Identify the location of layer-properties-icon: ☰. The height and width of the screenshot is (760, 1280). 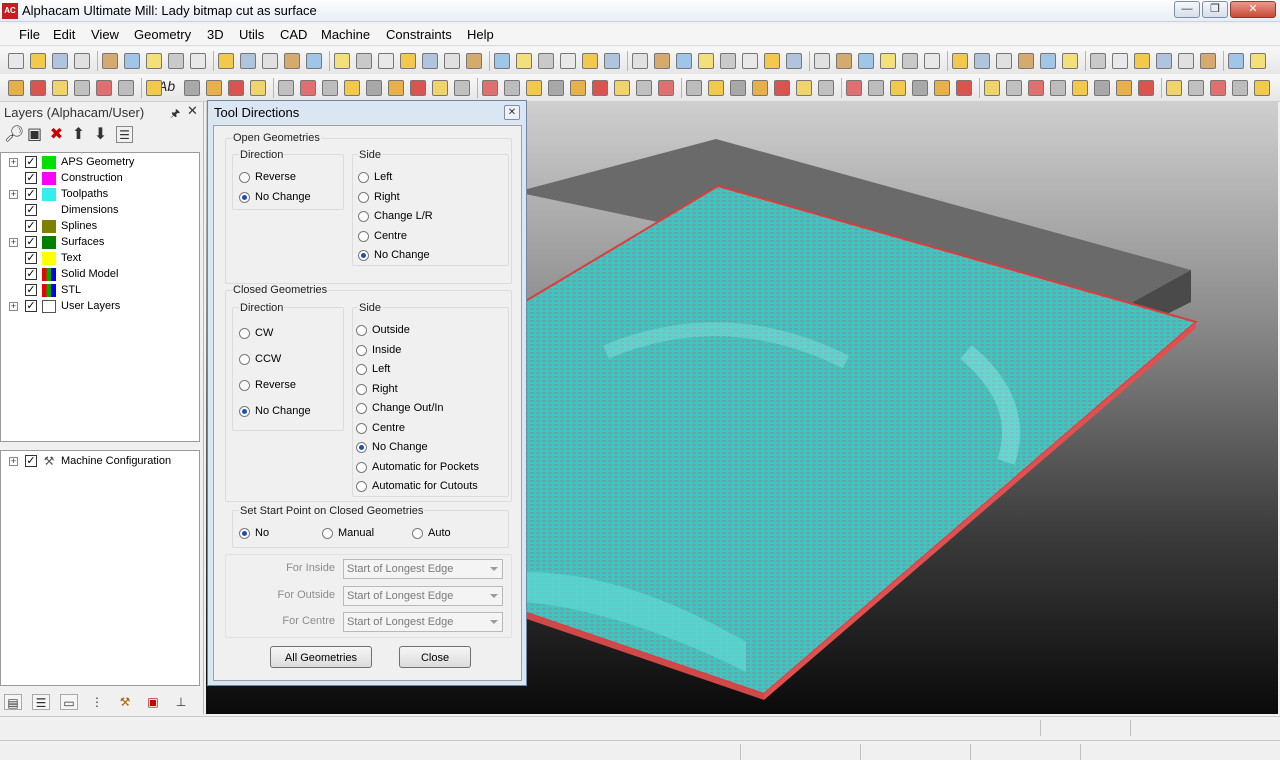
(124, 134).